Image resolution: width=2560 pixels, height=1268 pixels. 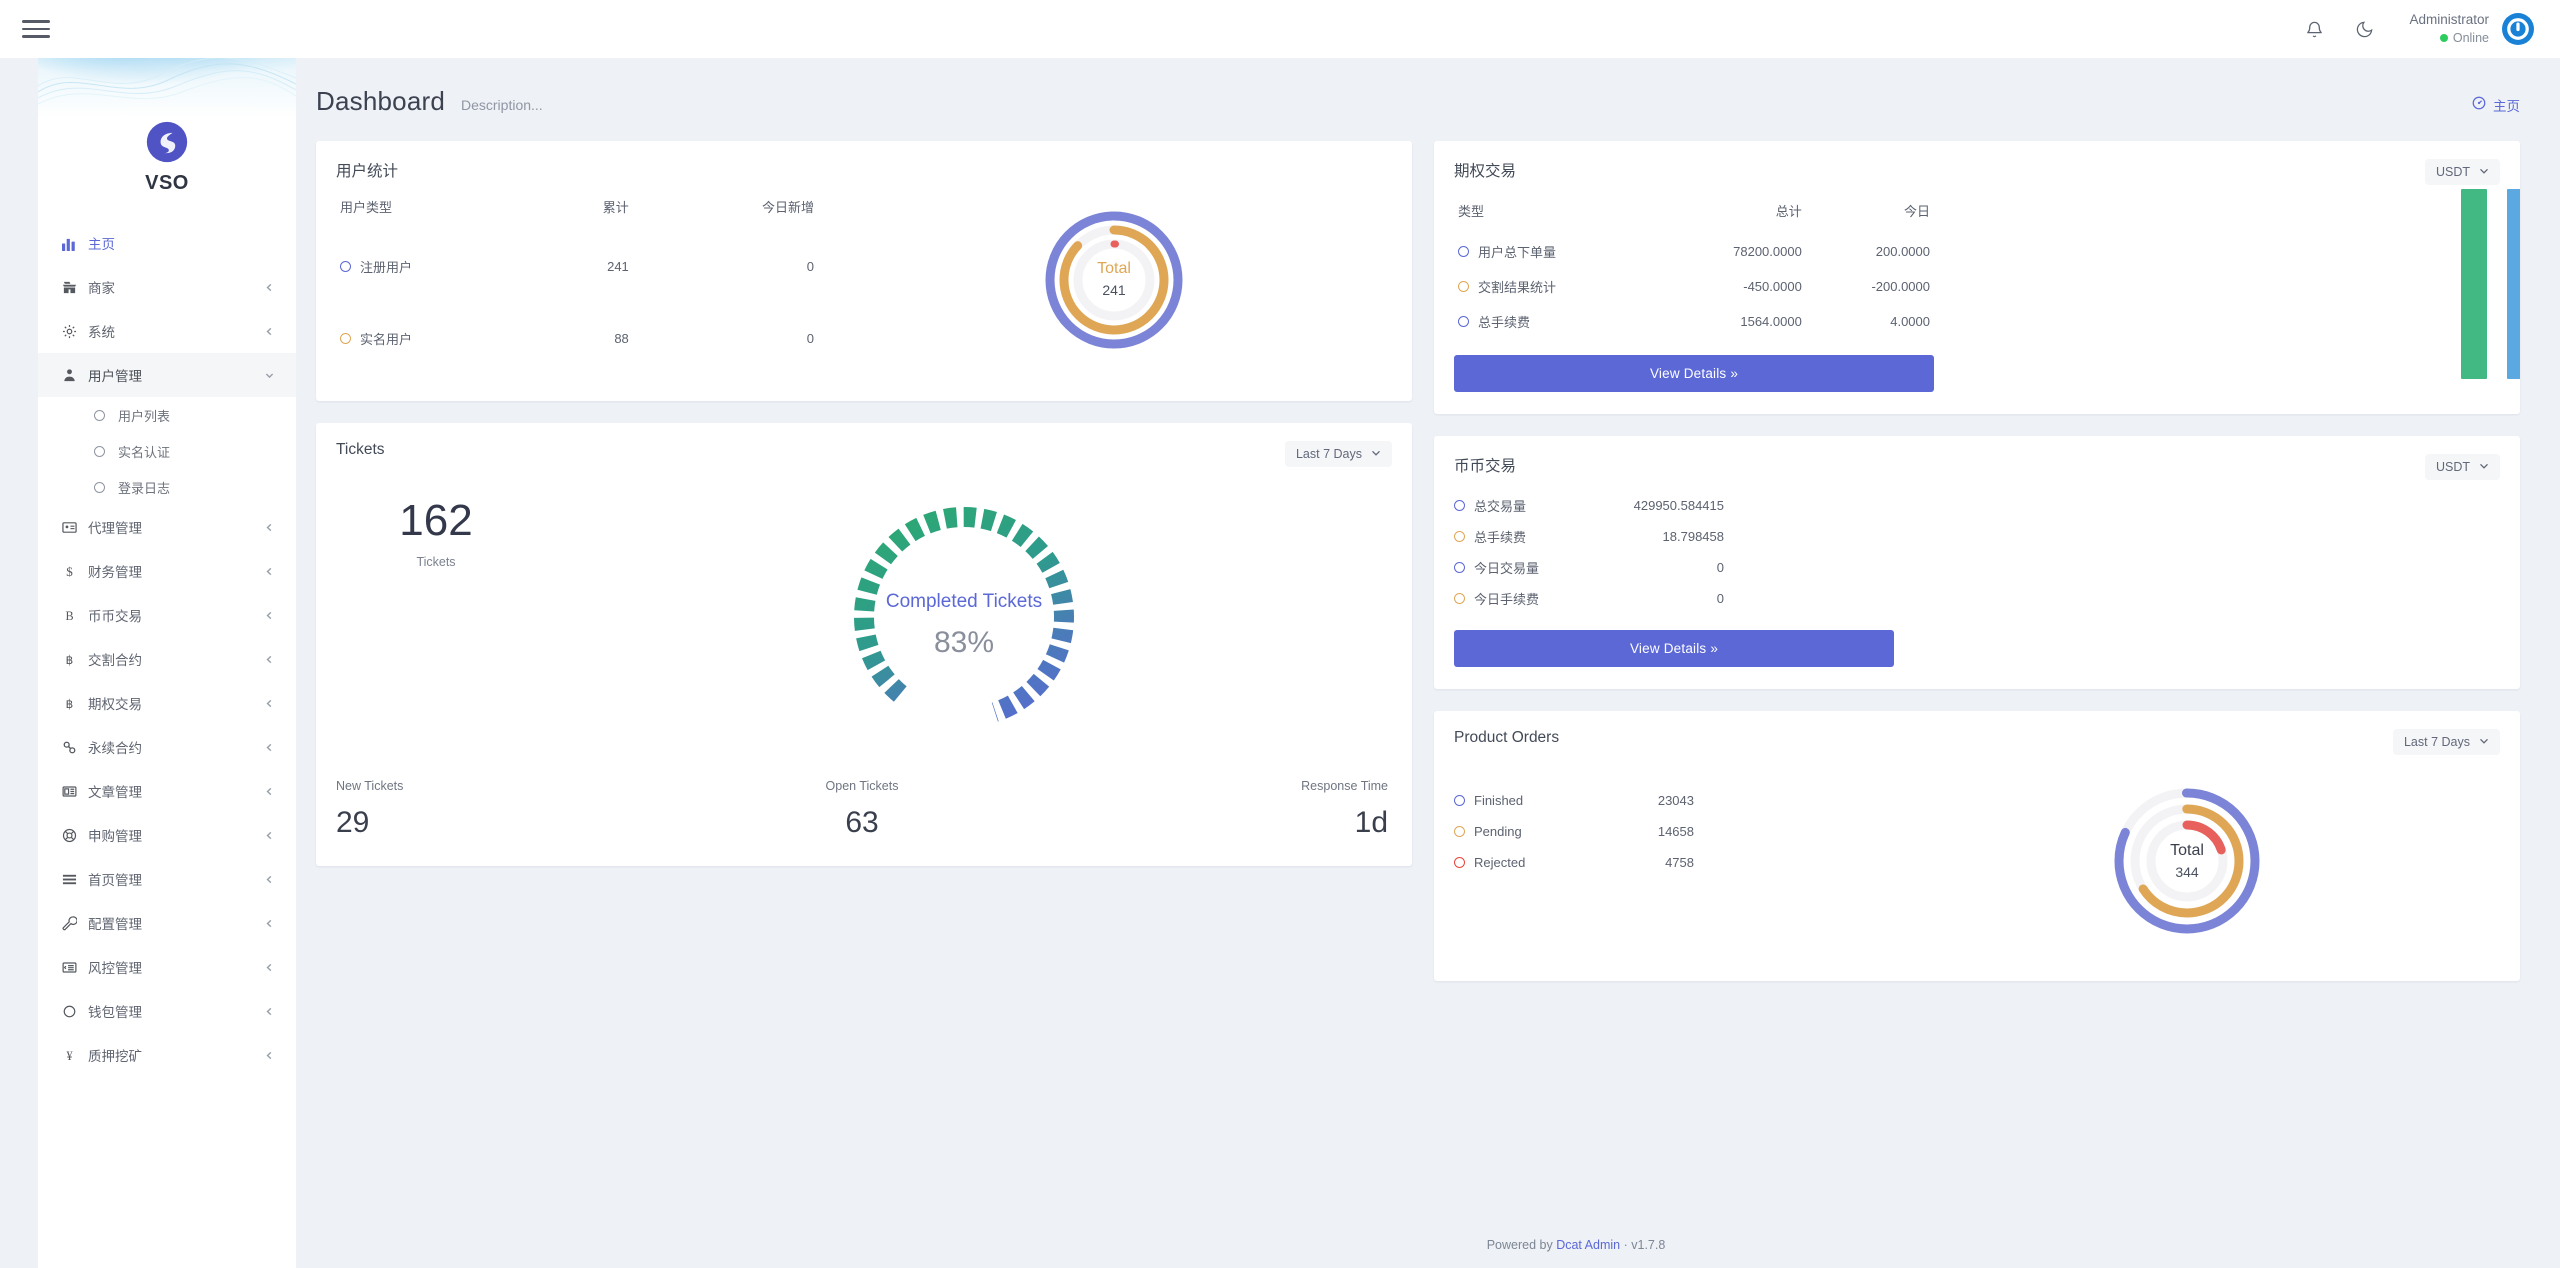 I want to click on stat-label: Response Time, so click(x=1345, y=786).